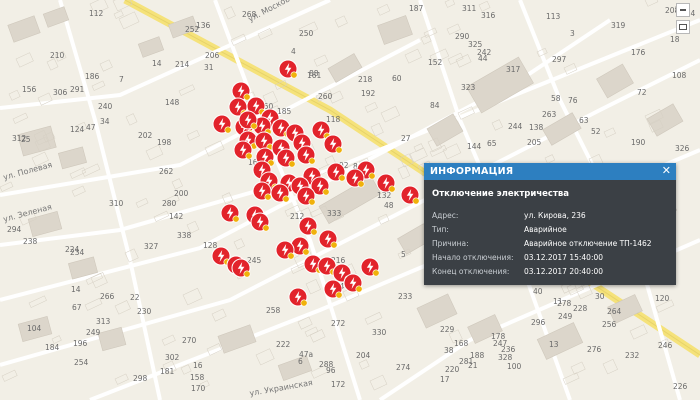 The image size is (700, 400). Describe the element at coordinates (584, 120) in the screenshot. I see `house-number: 63` at that location.